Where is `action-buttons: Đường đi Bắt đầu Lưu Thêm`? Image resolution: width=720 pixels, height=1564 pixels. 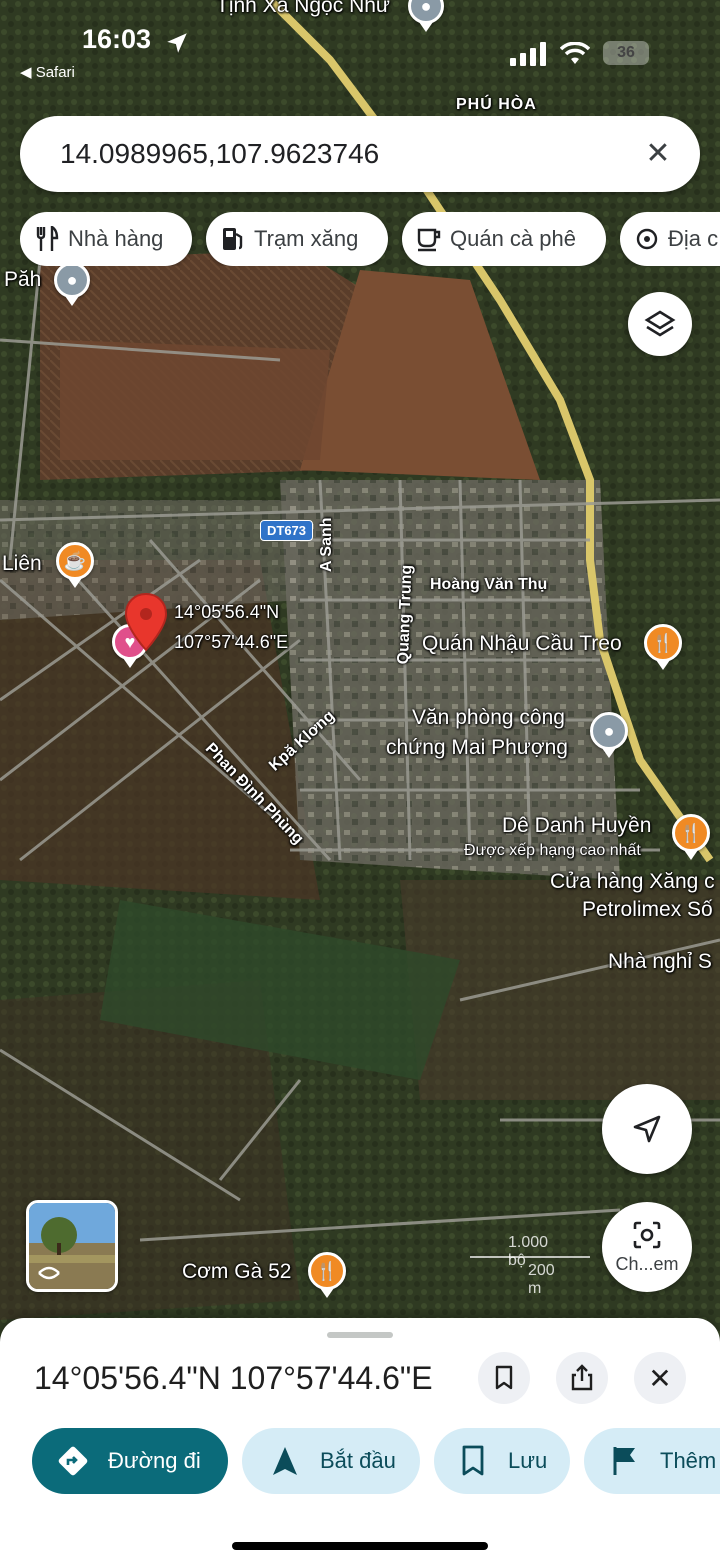
action-buttons: Đường đi Bắt đầu Lưu Thêm is located at coordinates (360, 1462).